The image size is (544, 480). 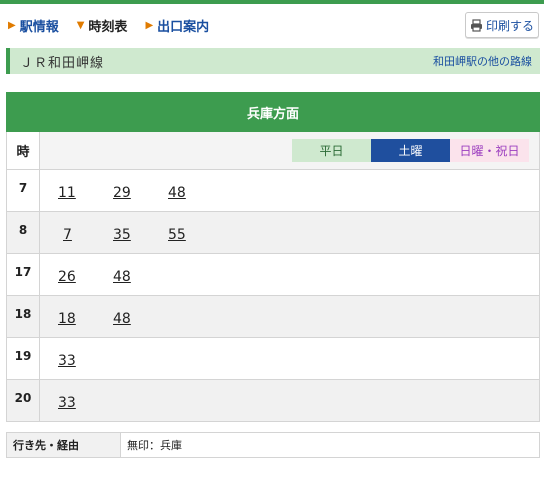 I want to click on hour-cell: 18, so click(x=23, y=316).